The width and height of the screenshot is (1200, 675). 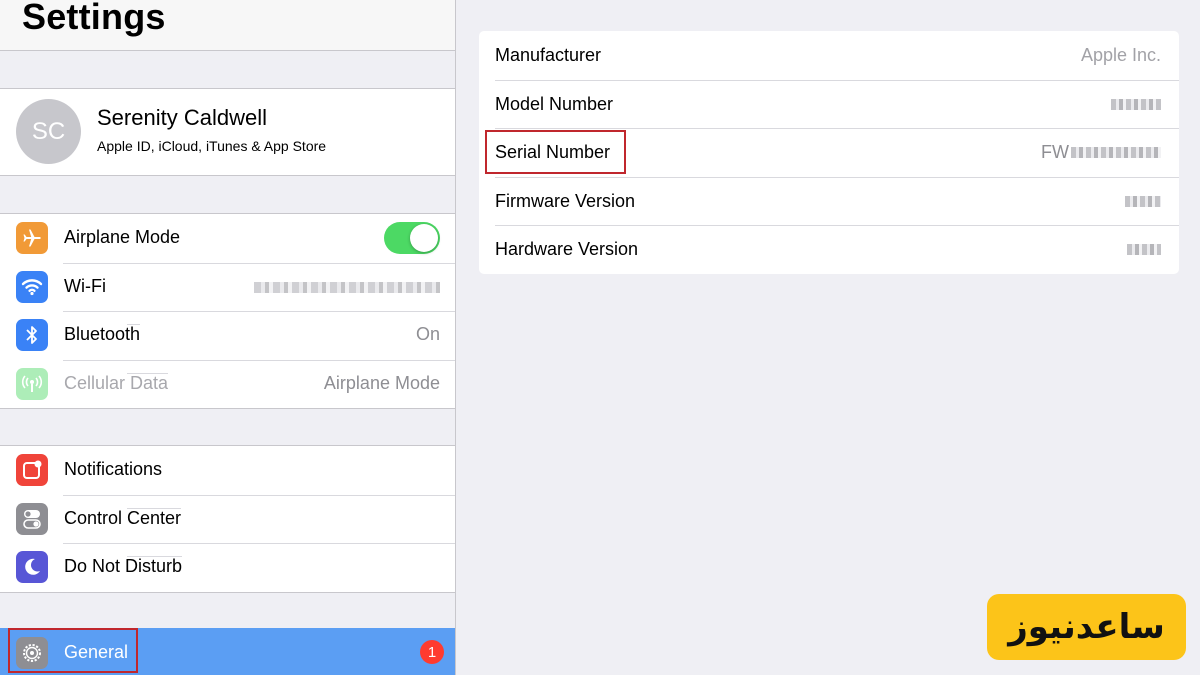 I want to click on sidebar-item-notifications: Notifications, so click(x=227, y=470).